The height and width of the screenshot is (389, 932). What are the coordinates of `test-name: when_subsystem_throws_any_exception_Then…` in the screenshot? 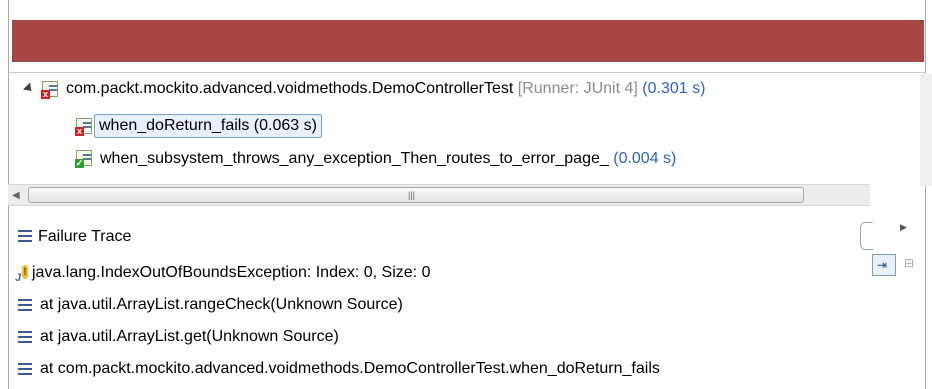 It's located at (354, 158).